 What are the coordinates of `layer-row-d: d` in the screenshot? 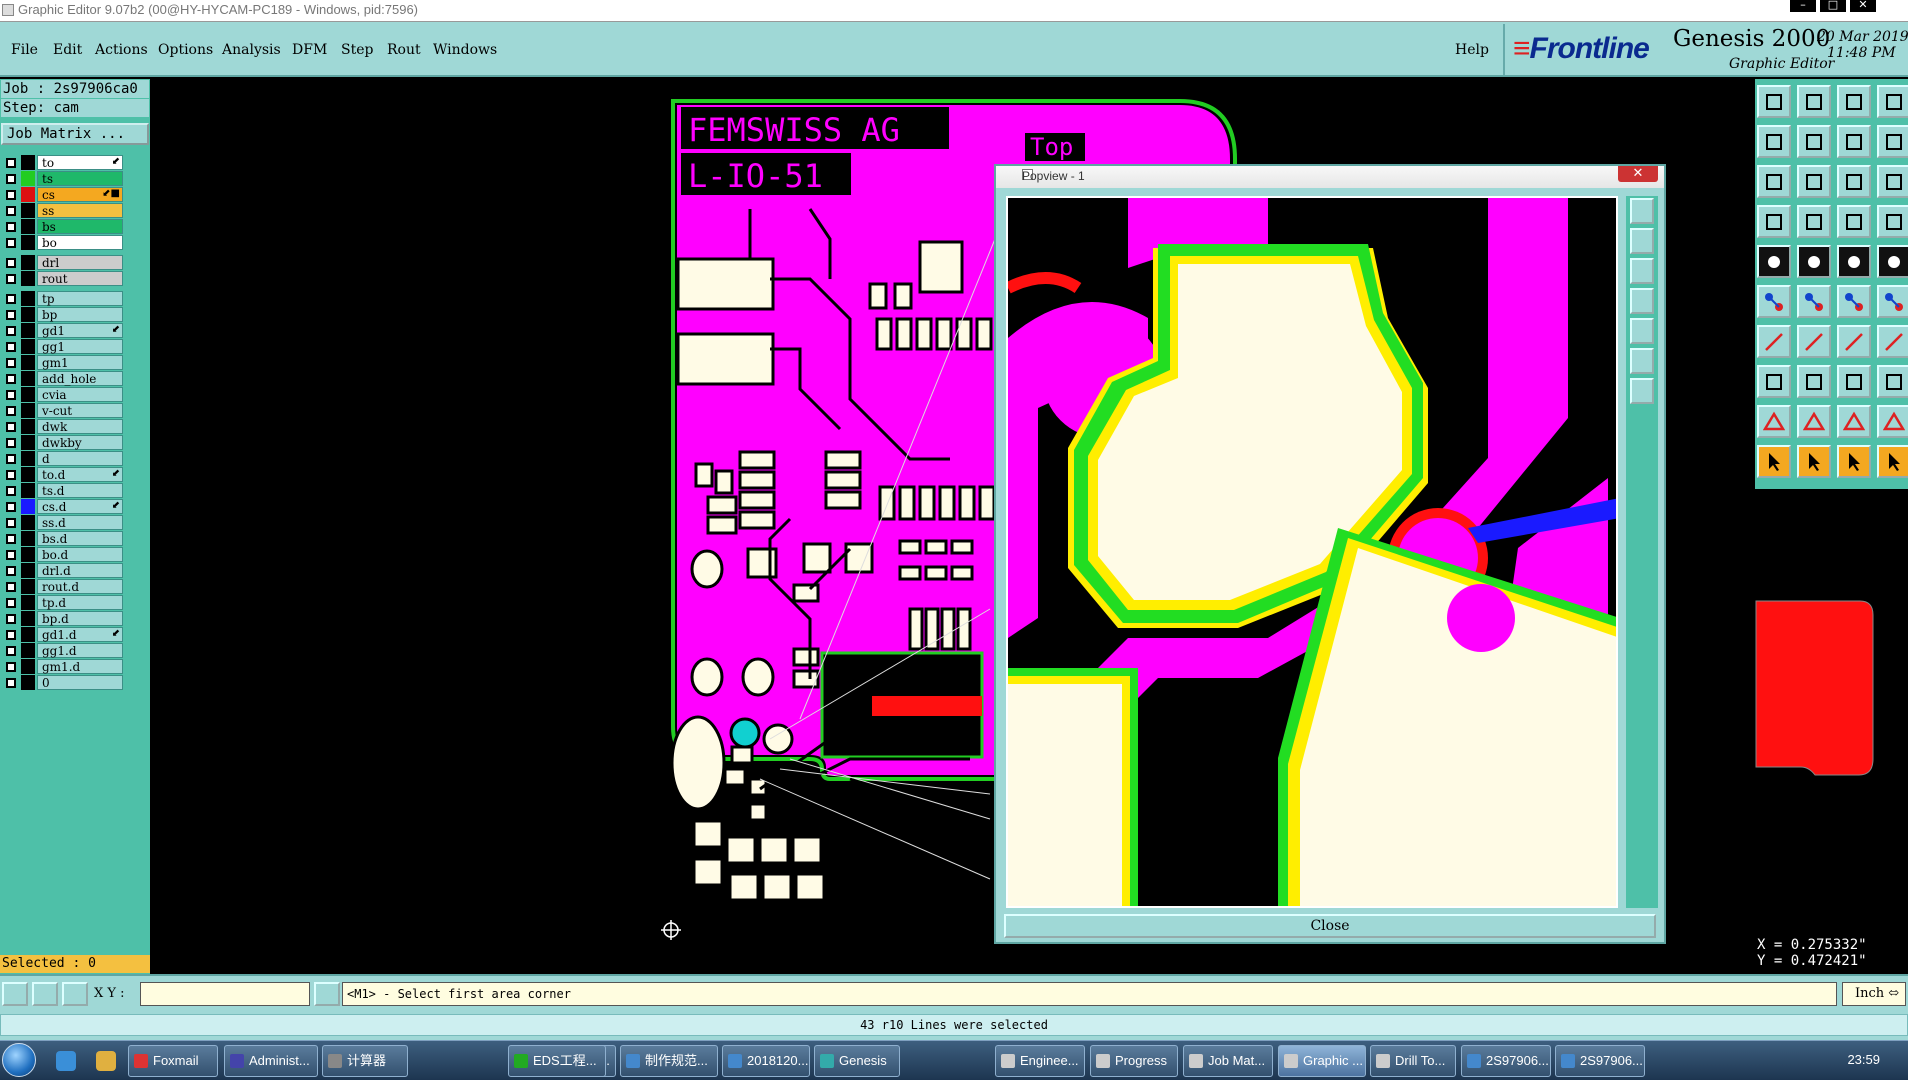 It's located at (63, 458).